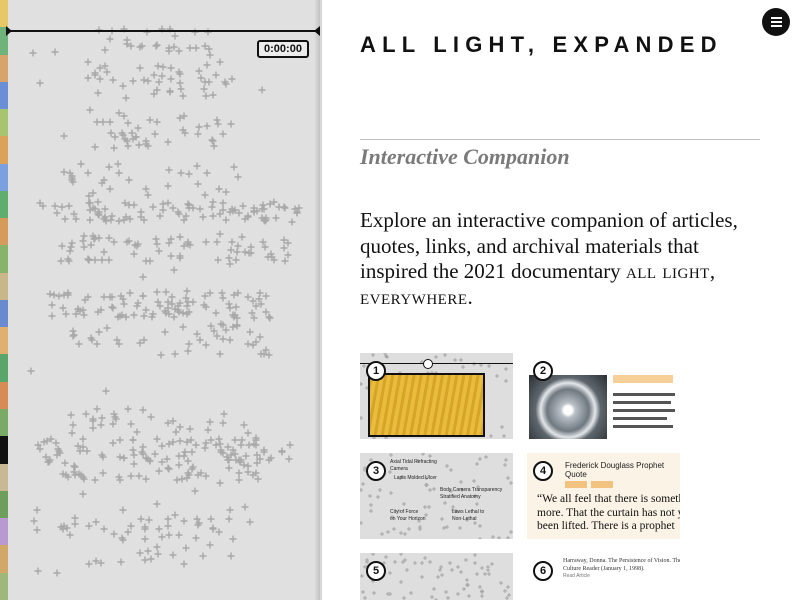 The image size is (800, 600). Describe the element at coordinates (776, 26) in the screenshot. I see `hamburger-line-icon` at that location.